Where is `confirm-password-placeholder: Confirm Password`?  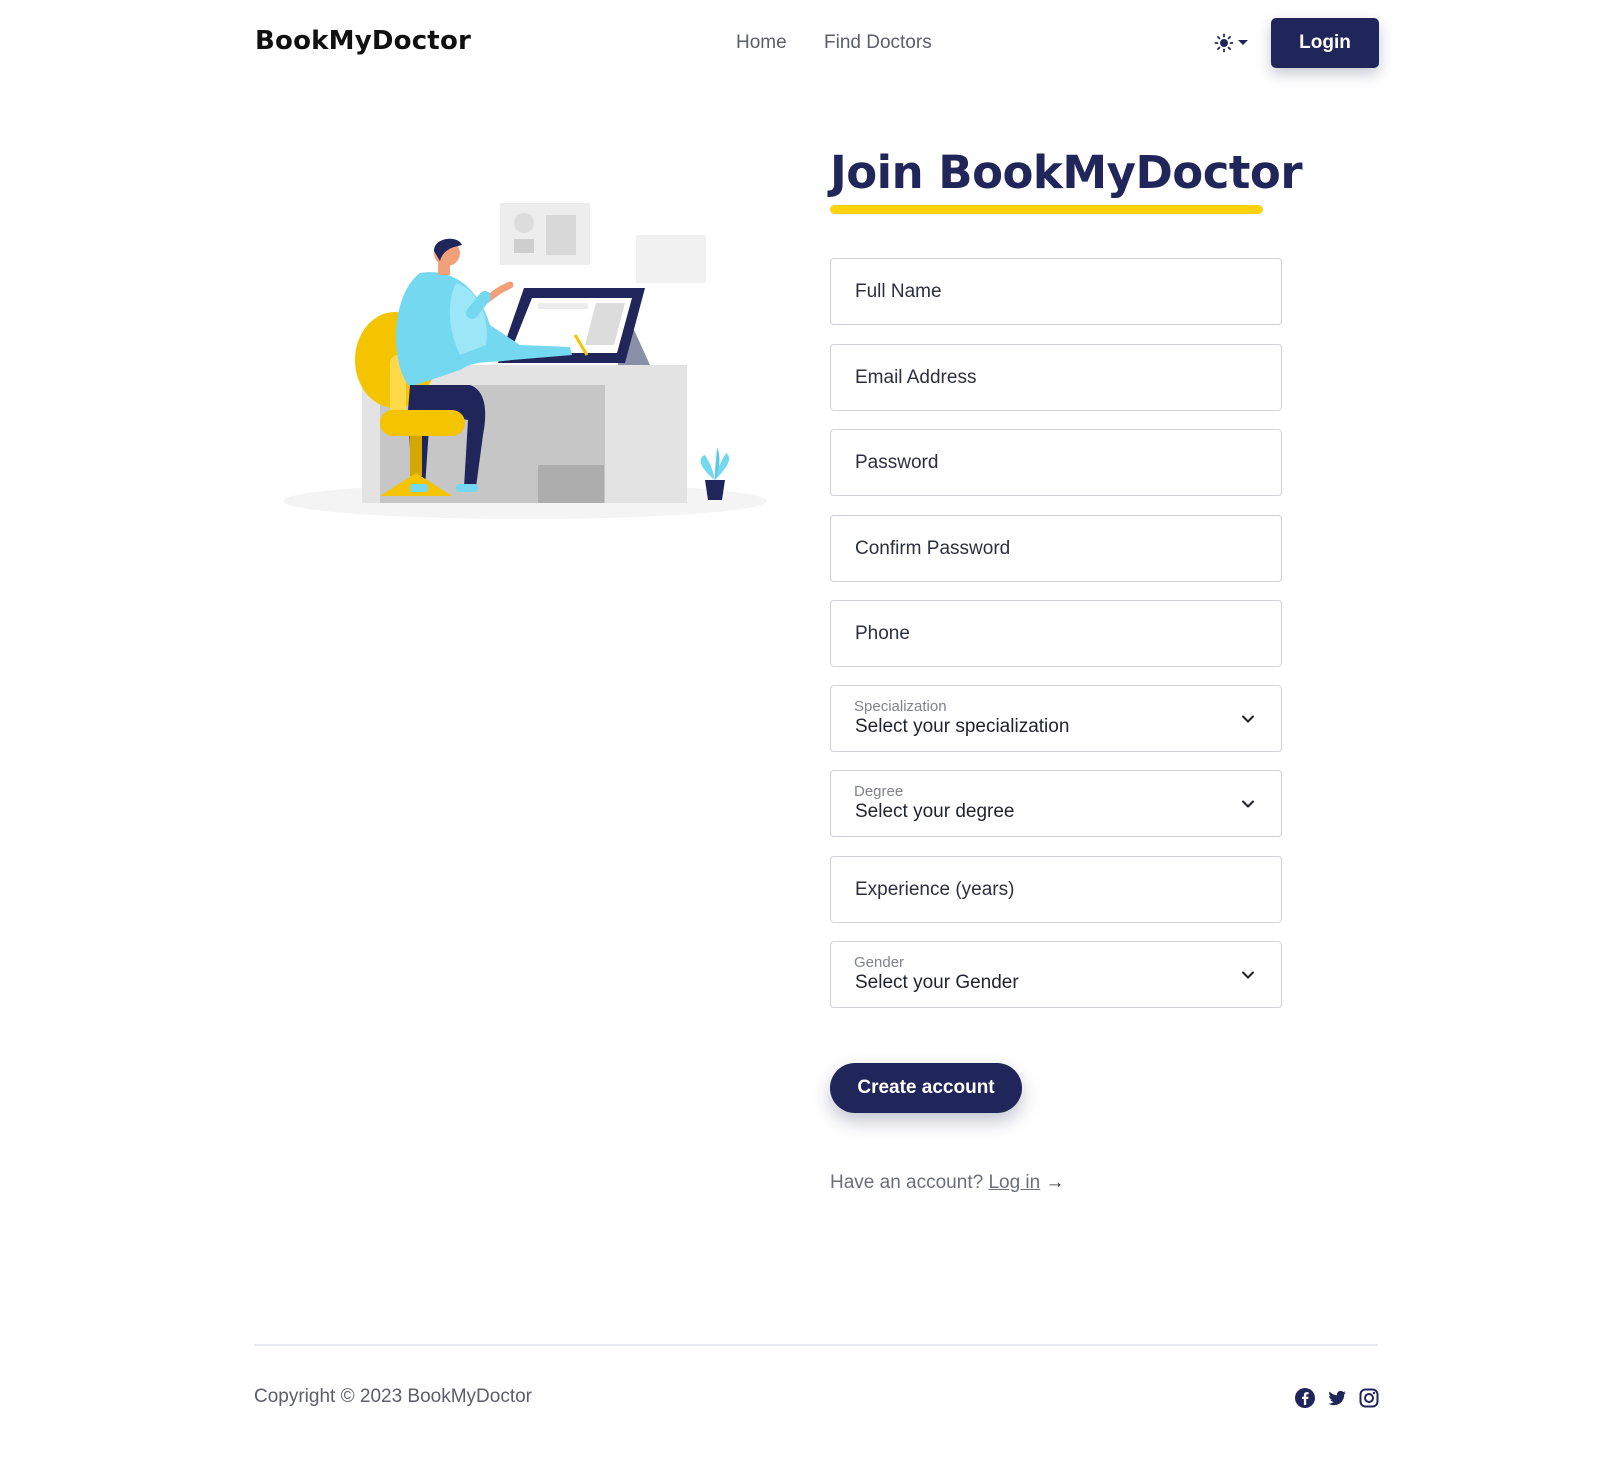 confirm-password-placeholder: Confirm Password is located at coordinates (933, 548).